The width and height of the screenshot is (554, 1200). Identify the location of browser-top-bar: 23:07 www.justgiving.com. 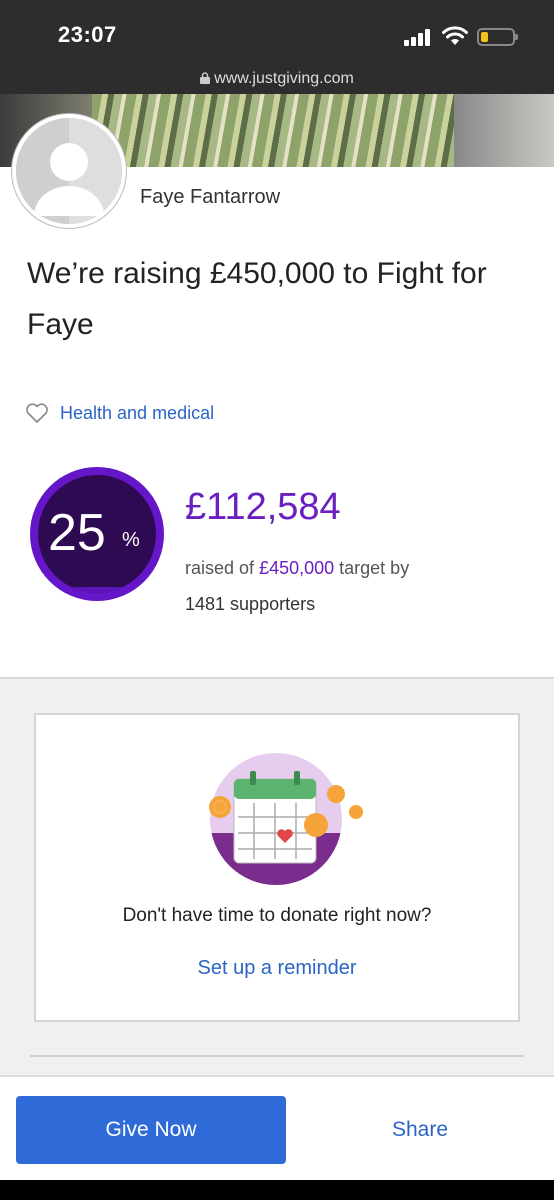
(277, 47).